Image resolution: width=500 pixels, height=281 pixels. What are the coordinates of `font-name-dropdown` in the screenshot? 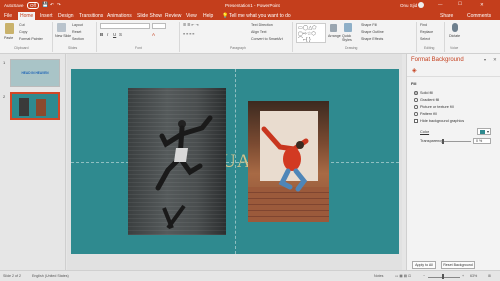 It's located at (125, 26).